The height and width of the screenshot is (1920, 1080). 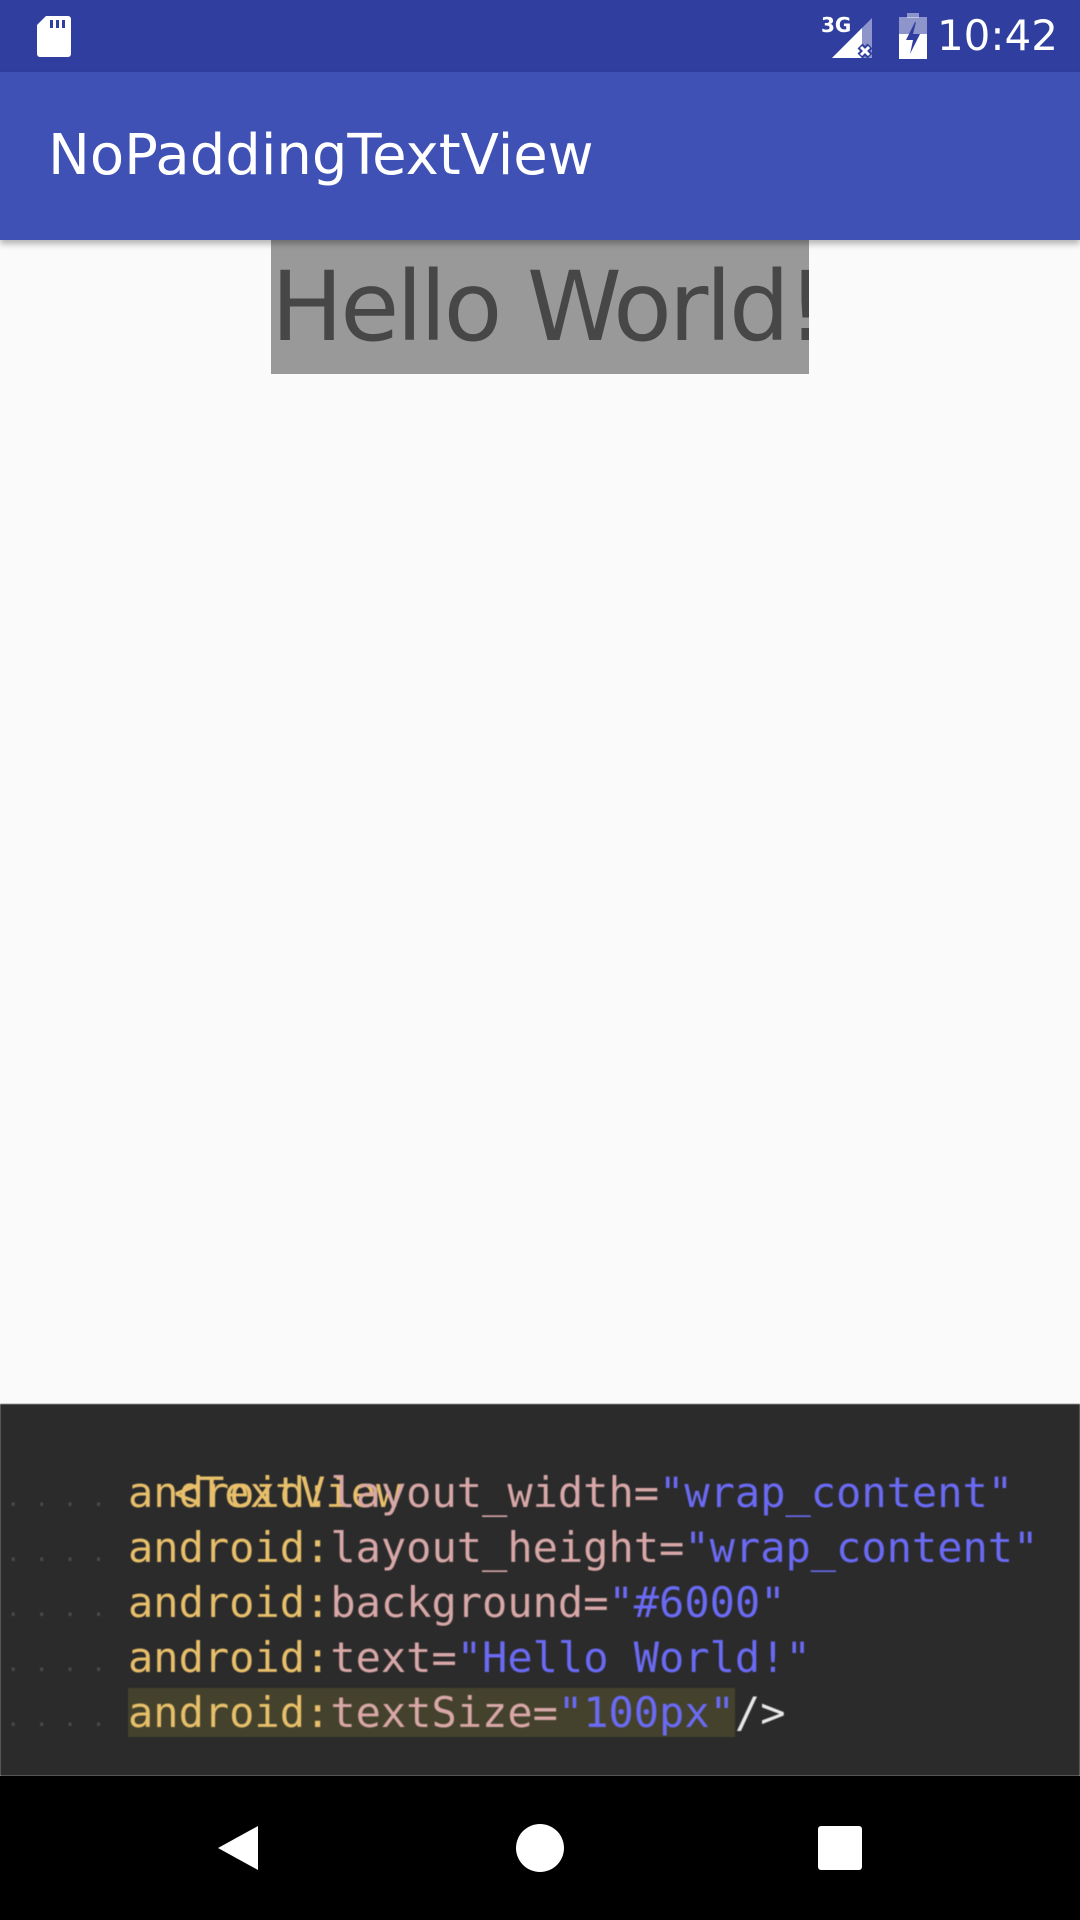 I want to click on cellular-signal-icon: 3G, so click(x=847, y=36).